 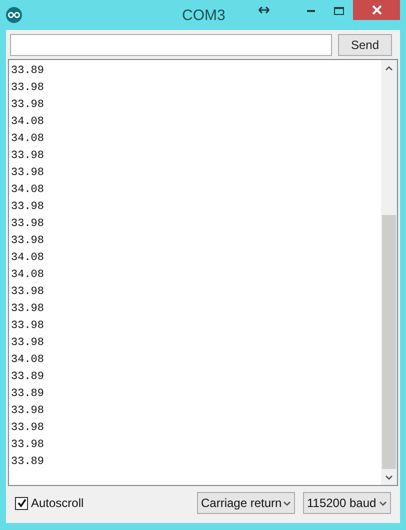 What do you see at coordinates (57, 503) in the screenshot?
I see `autoscroll-label: Autoscroll` at bounding box center [57, 503].